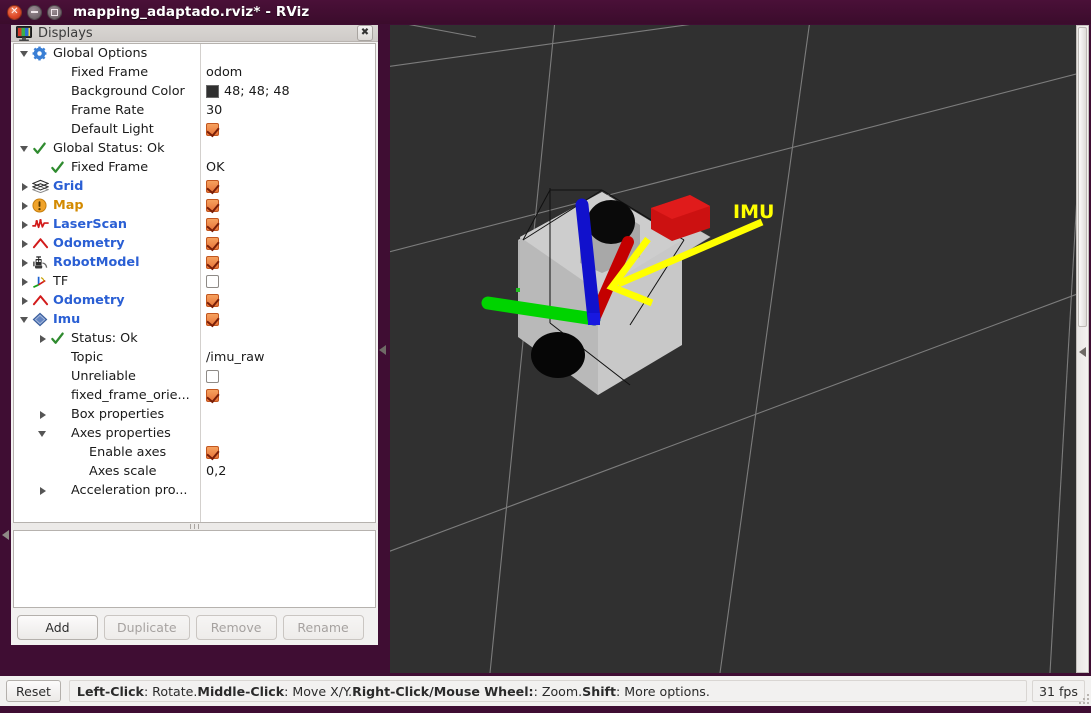 This screenshot has height=713, width=1091. What do you see at coordinates (1058, 691) in the screenshot?
I see `fps-value: 31 fps` at bounding box center [1058, 691].